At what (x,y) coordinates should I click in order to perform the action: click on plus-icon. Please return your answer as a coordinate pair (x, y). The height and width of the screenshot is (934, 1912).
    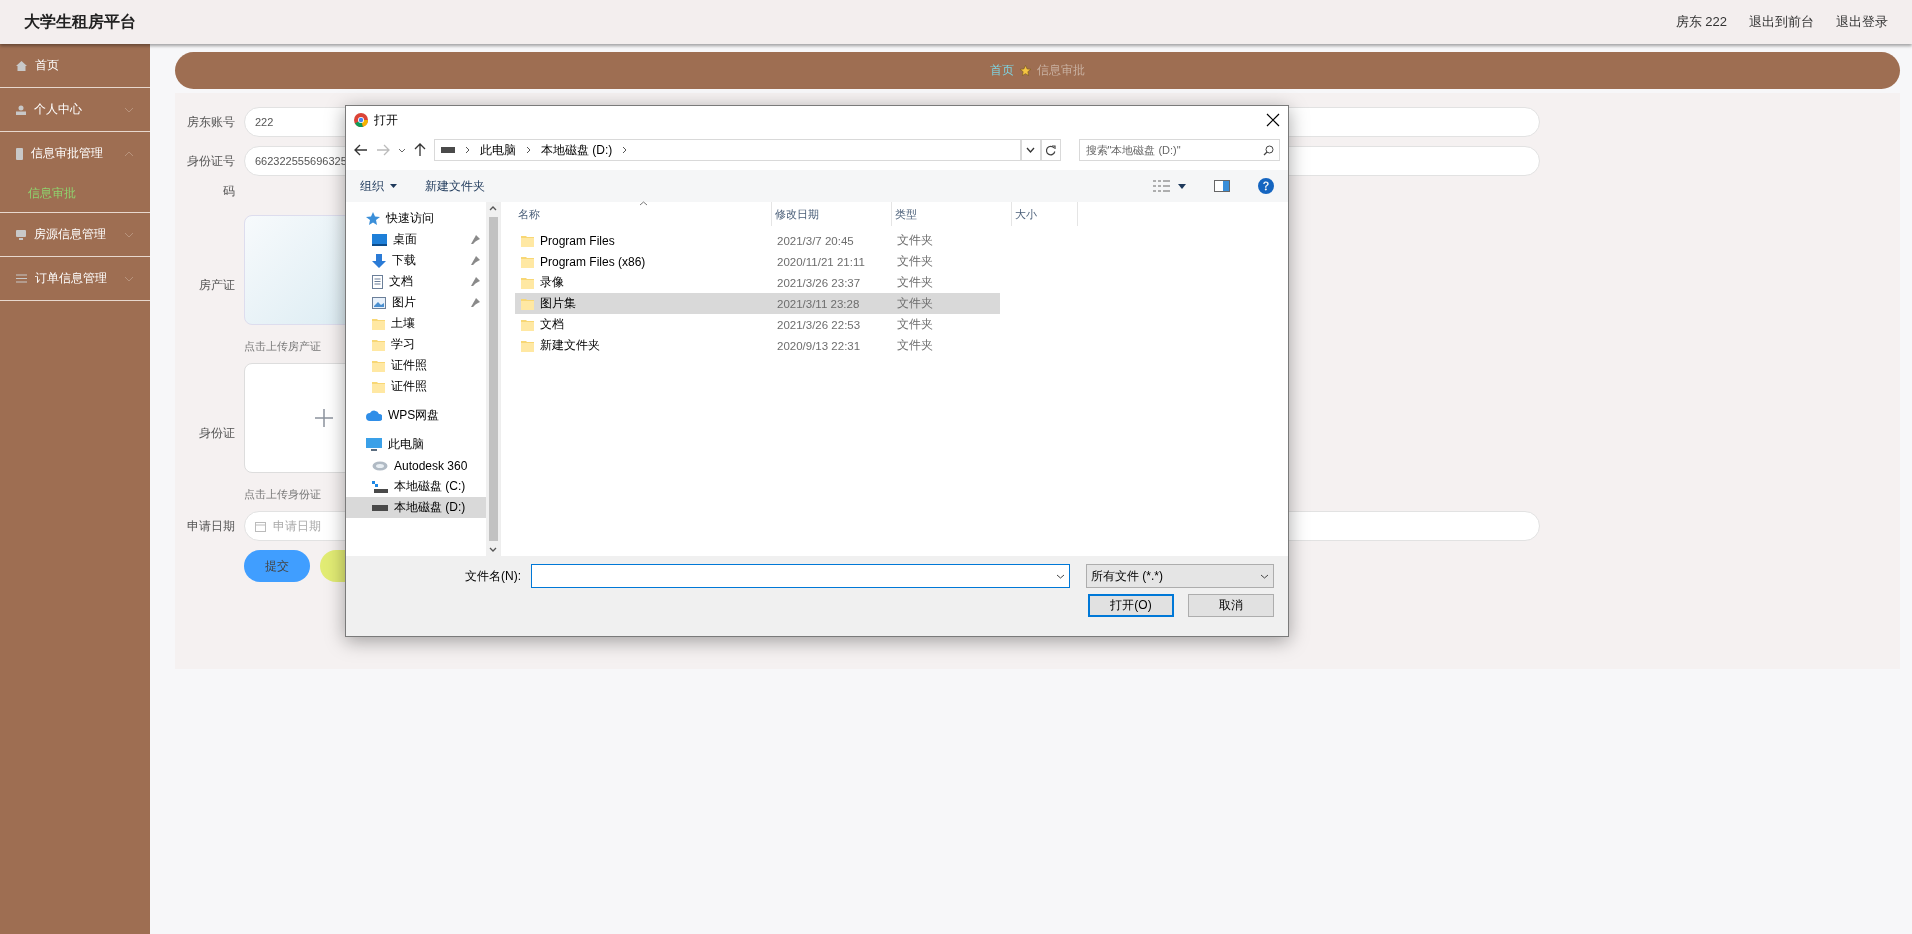
    Looking at the image, I should click on (324, 418).